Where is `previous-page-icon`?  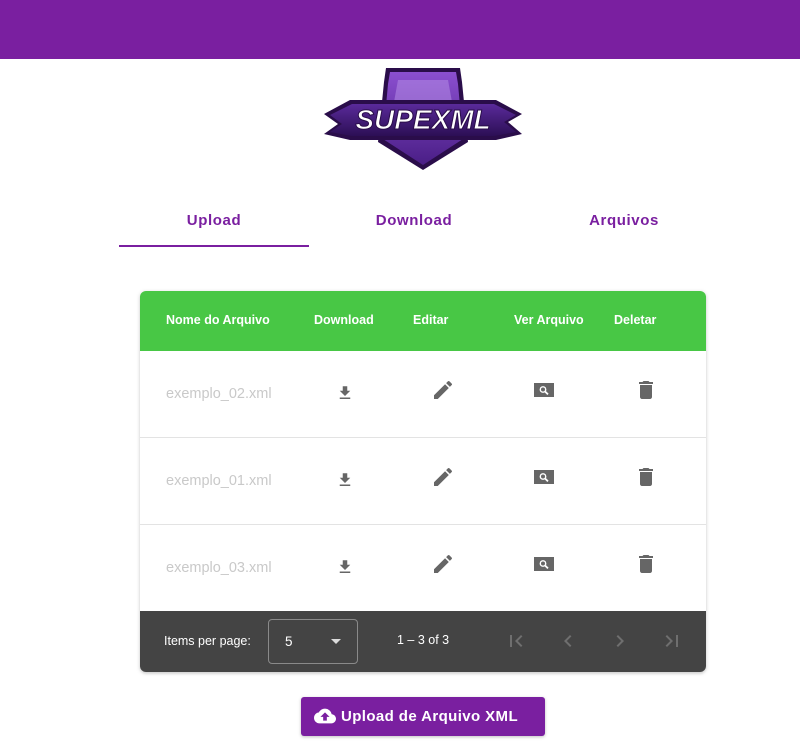
previous-page-icon is located at coordinates (568, 641).